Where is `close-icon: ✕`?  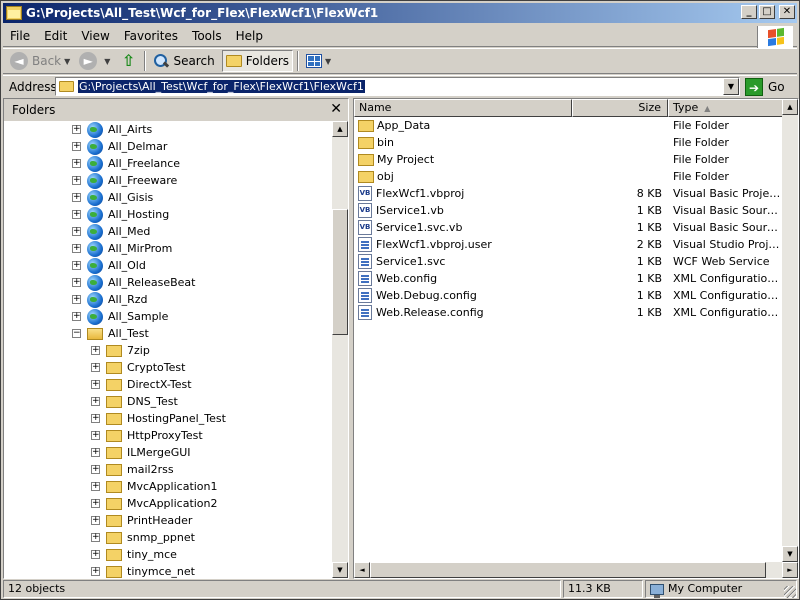 close-icon: ✕ is located at coordinates (336, 109).